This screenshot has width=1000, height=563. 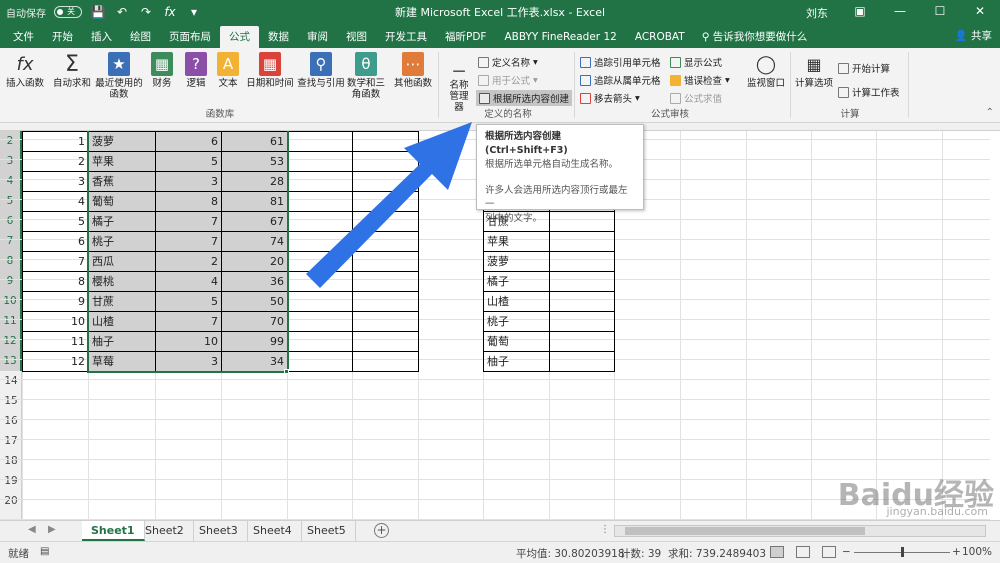 I want to click on macro-record-icon: ▤, so click(x=44, y=551).